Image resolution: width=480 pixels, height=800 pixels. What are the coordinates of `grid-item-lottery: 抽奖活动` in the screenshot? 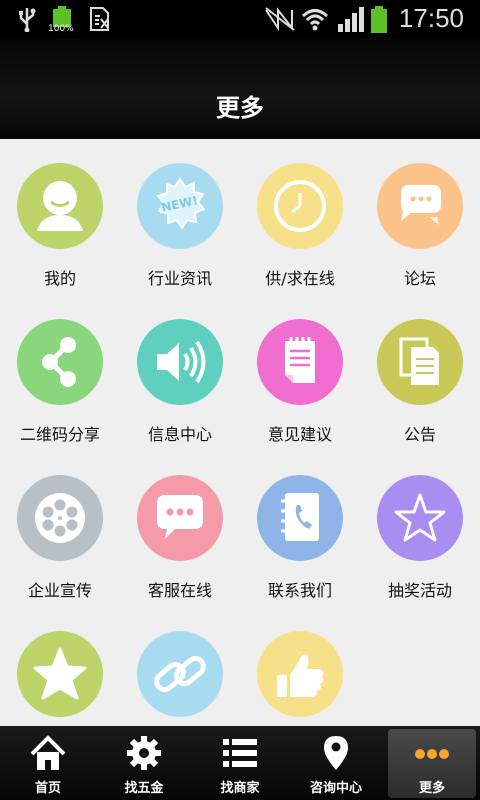 It's located at (420, 529).